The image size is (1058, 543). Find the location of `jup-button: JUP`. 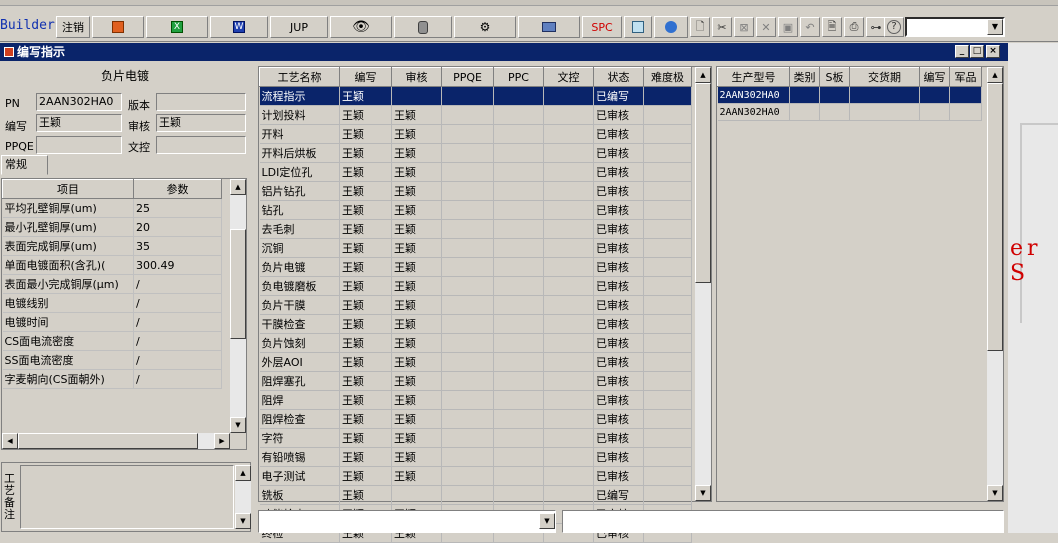

jup-button: JUP is located at coordinates (299, 27).